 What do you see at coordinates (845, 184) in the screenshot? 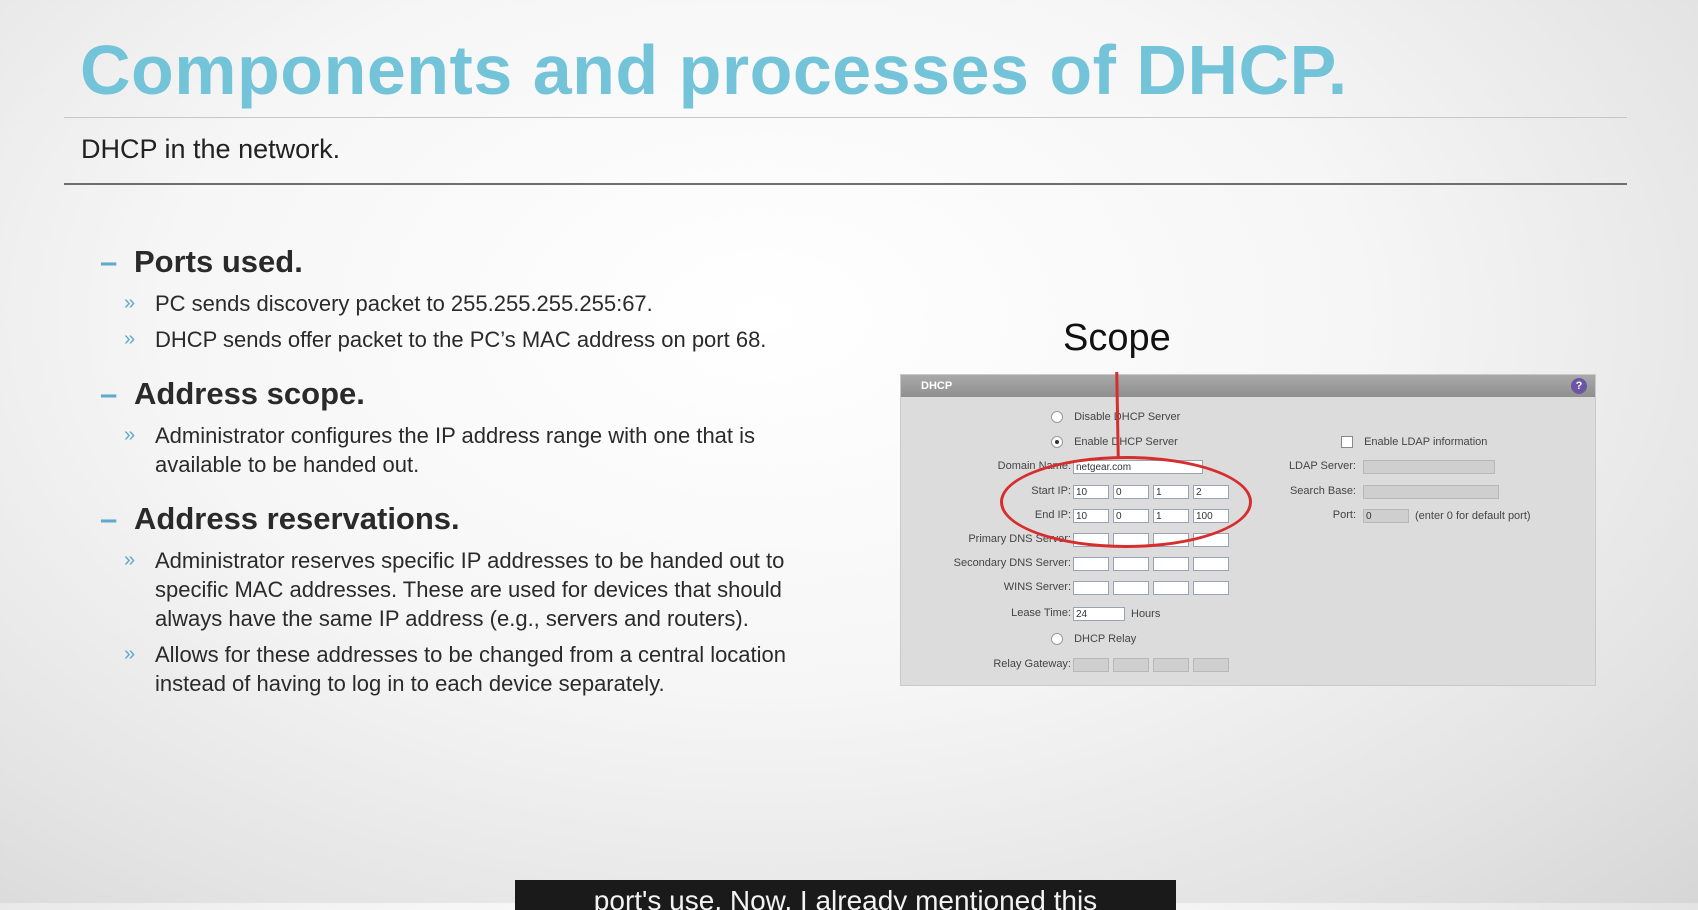
I see `subtitle-divider` at bounding box center [845, 184].